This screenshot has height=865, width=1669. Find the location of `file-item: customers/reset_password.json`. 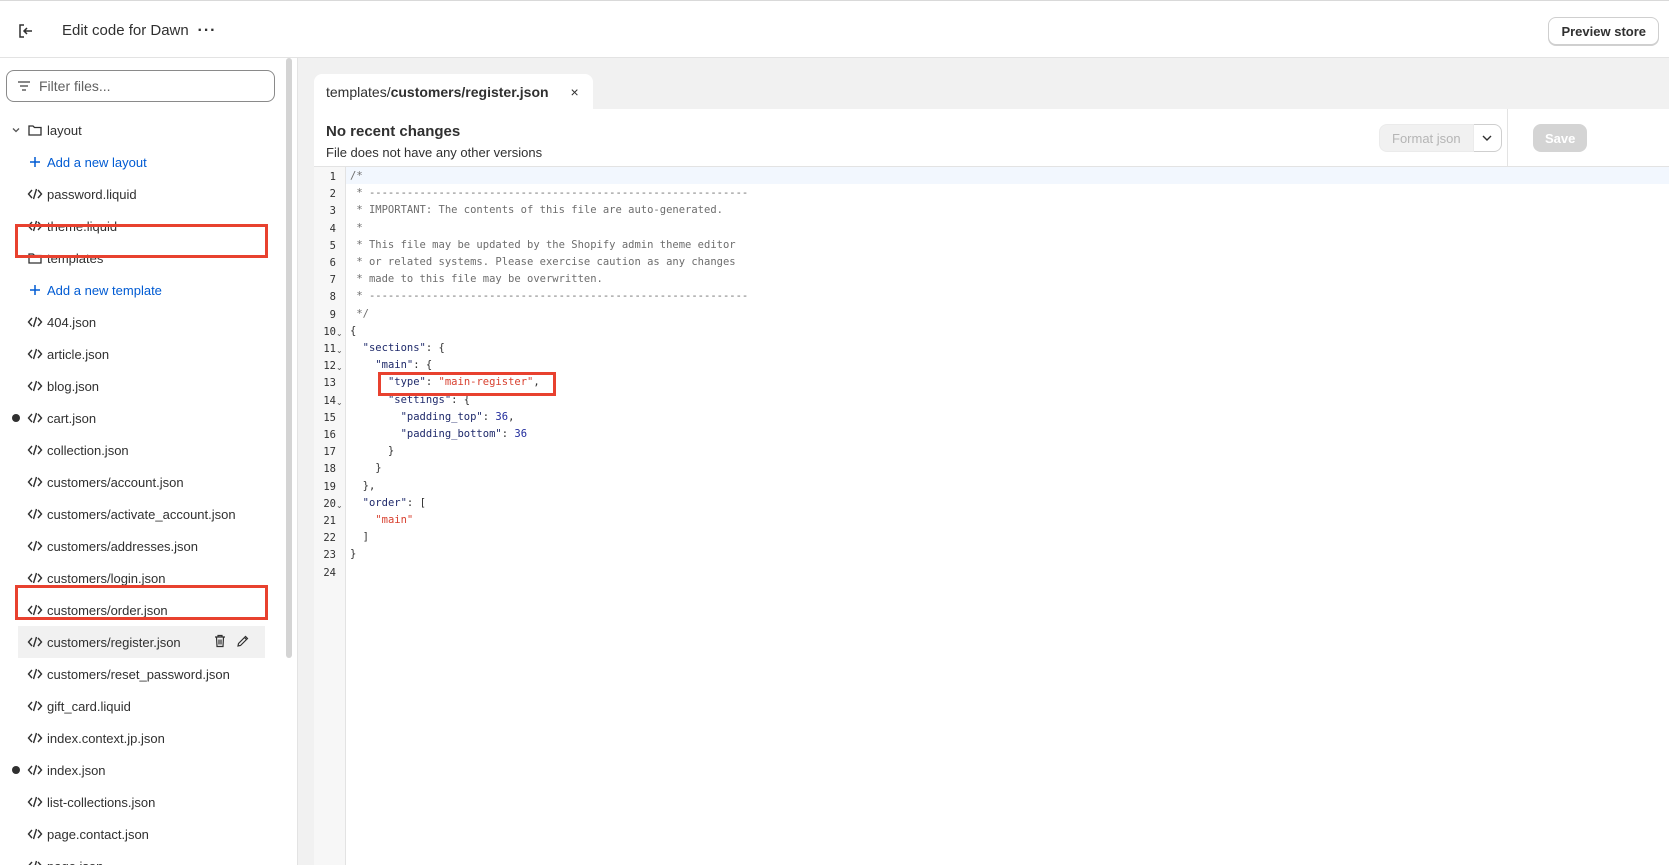

file-item: customers/reset_password.json is located at coordinates (142, 674).